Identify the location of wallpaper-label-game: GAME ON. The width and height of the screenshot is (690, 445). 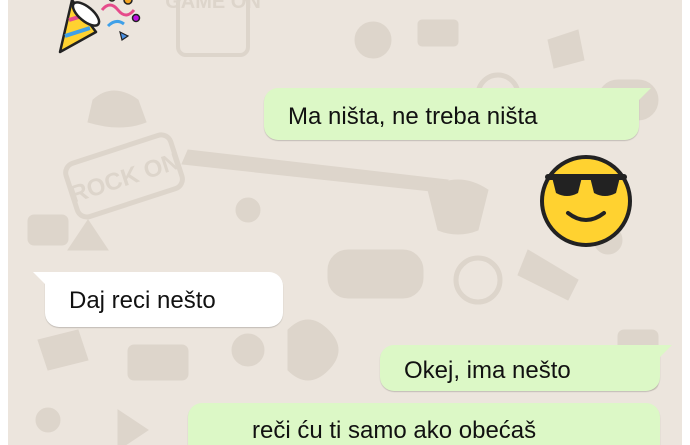
(213, 6).